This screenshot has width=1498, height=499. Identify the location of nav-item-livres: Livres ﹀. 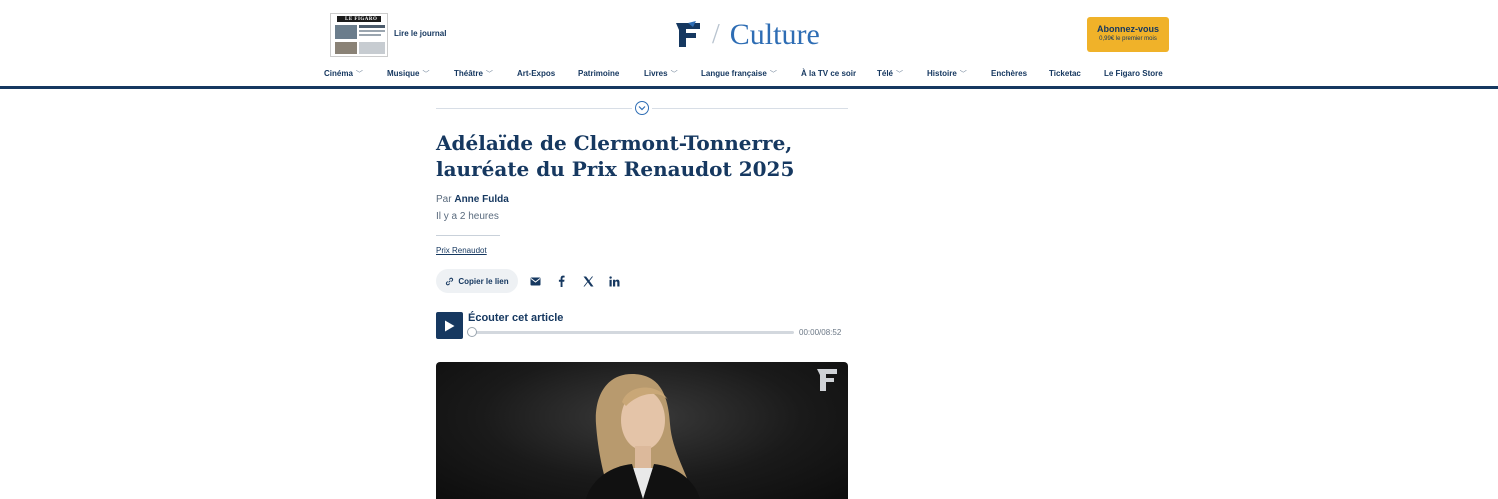
(661, 74).